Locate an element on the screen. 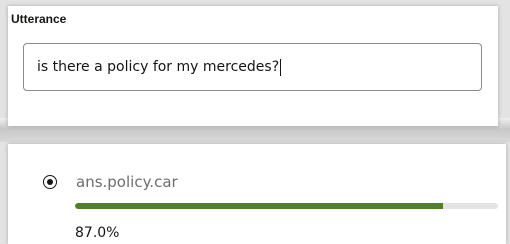 The height and width of the screenshot is (244, 510). confidence-bar-fill is located at coordinates (259, 206).